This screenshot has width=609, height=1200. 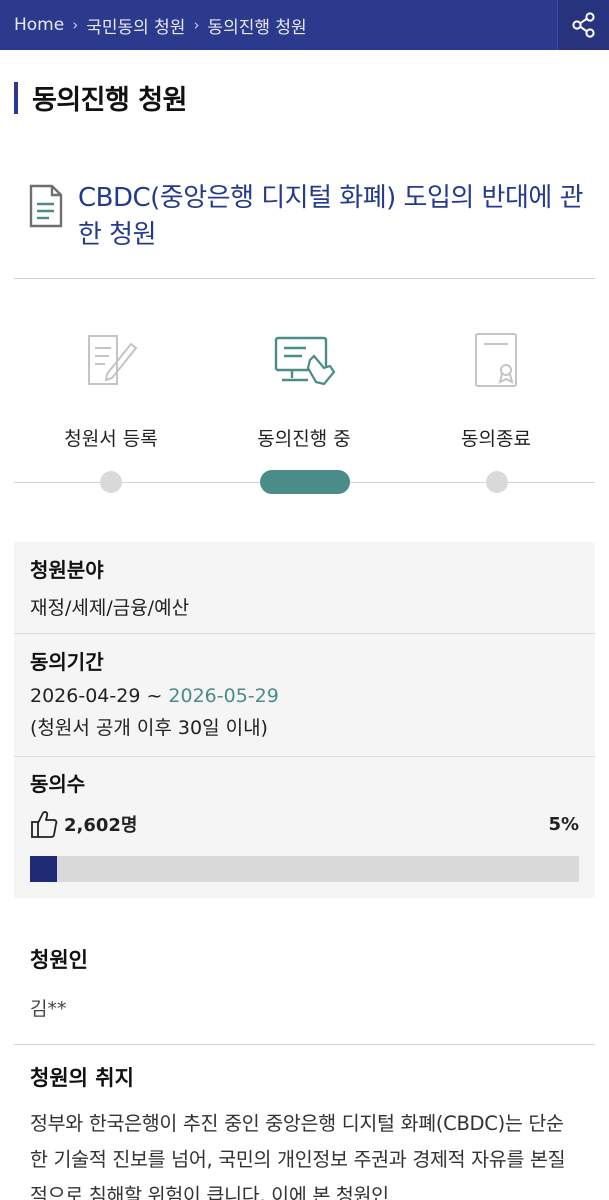 What do you see at coordinates (304, 360) in the screenshot?
I see `computer-click-icon` at bounding box center [304, 360].